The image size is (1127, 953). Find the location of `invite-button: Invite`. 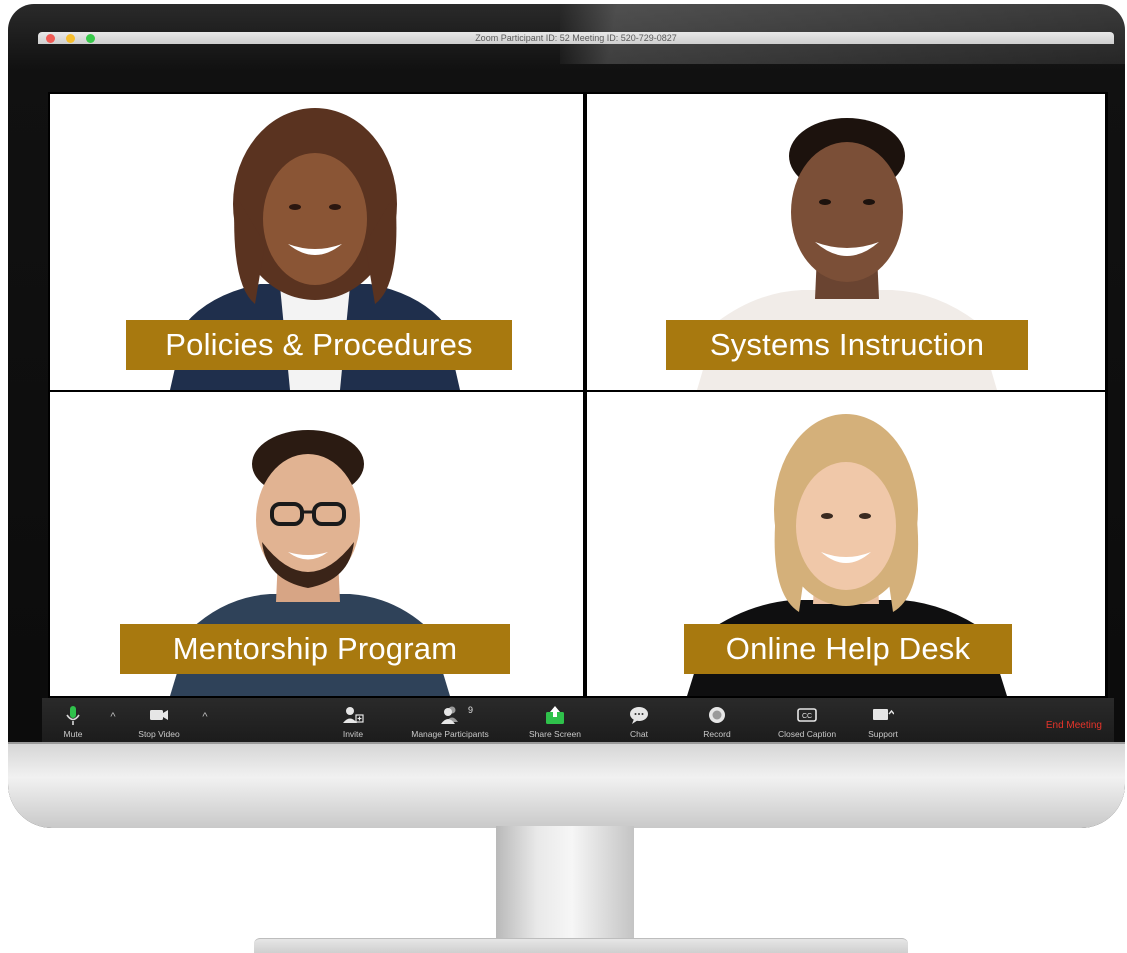

invite-button: Invite is located at coordinates (353, 720).